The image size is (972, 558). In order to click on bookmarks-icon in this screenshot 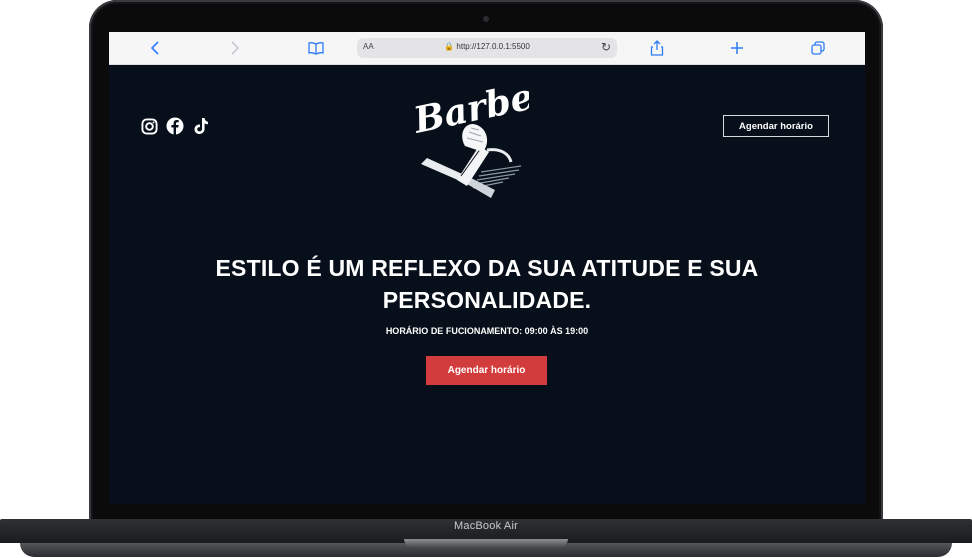, I will do `click(316, 48)`.